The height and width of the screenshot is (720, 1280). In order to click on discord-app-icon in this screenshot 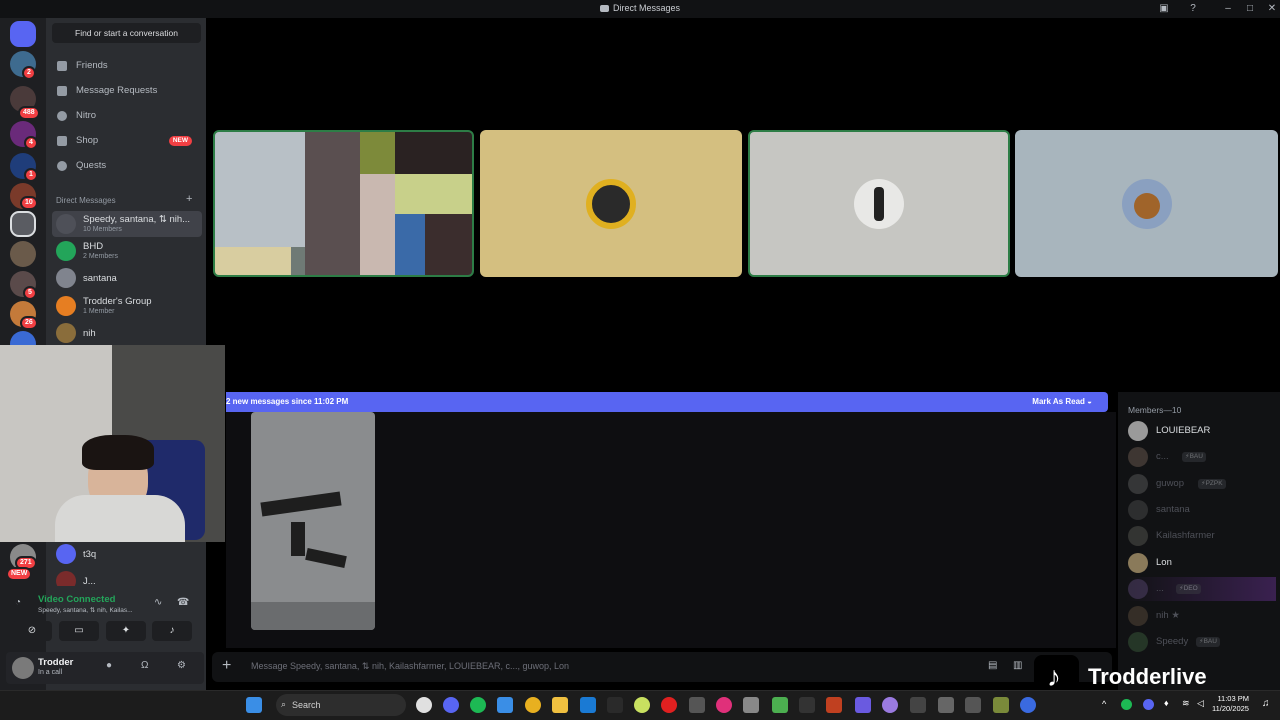, I will do `click(451, 705)`.